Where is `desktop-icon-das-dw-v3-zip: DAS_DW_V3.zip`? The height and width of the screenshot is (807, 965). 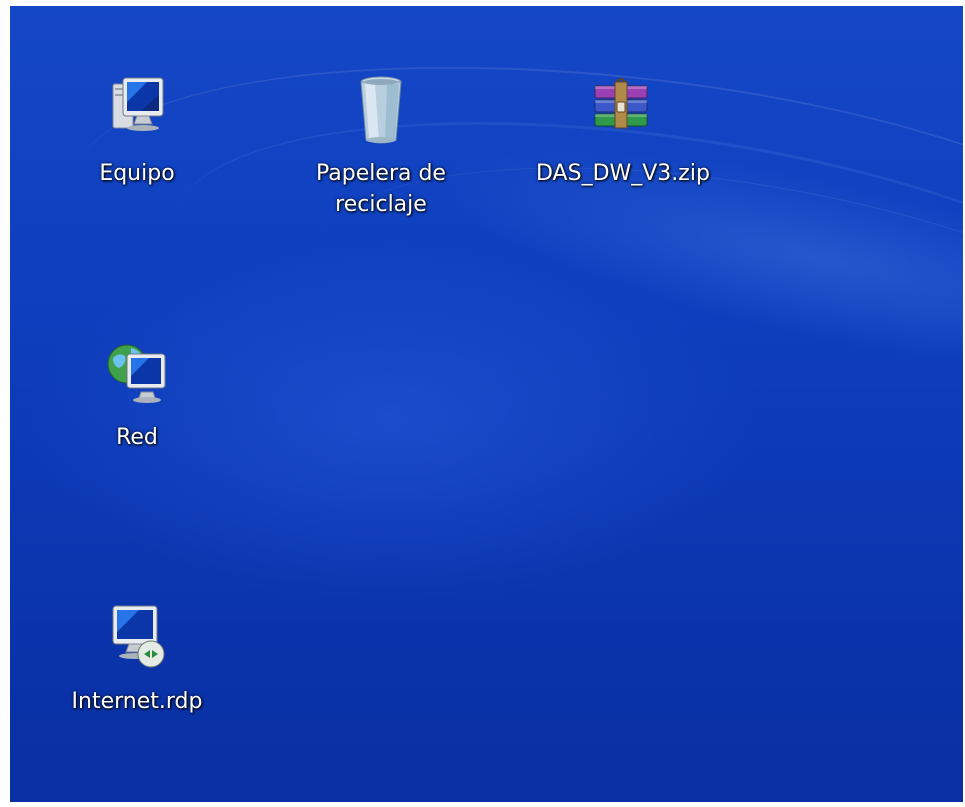
desktop-icon-das-dw-v3-zip: DAS_DW_V3.zip is located at coordinates (623, 129).